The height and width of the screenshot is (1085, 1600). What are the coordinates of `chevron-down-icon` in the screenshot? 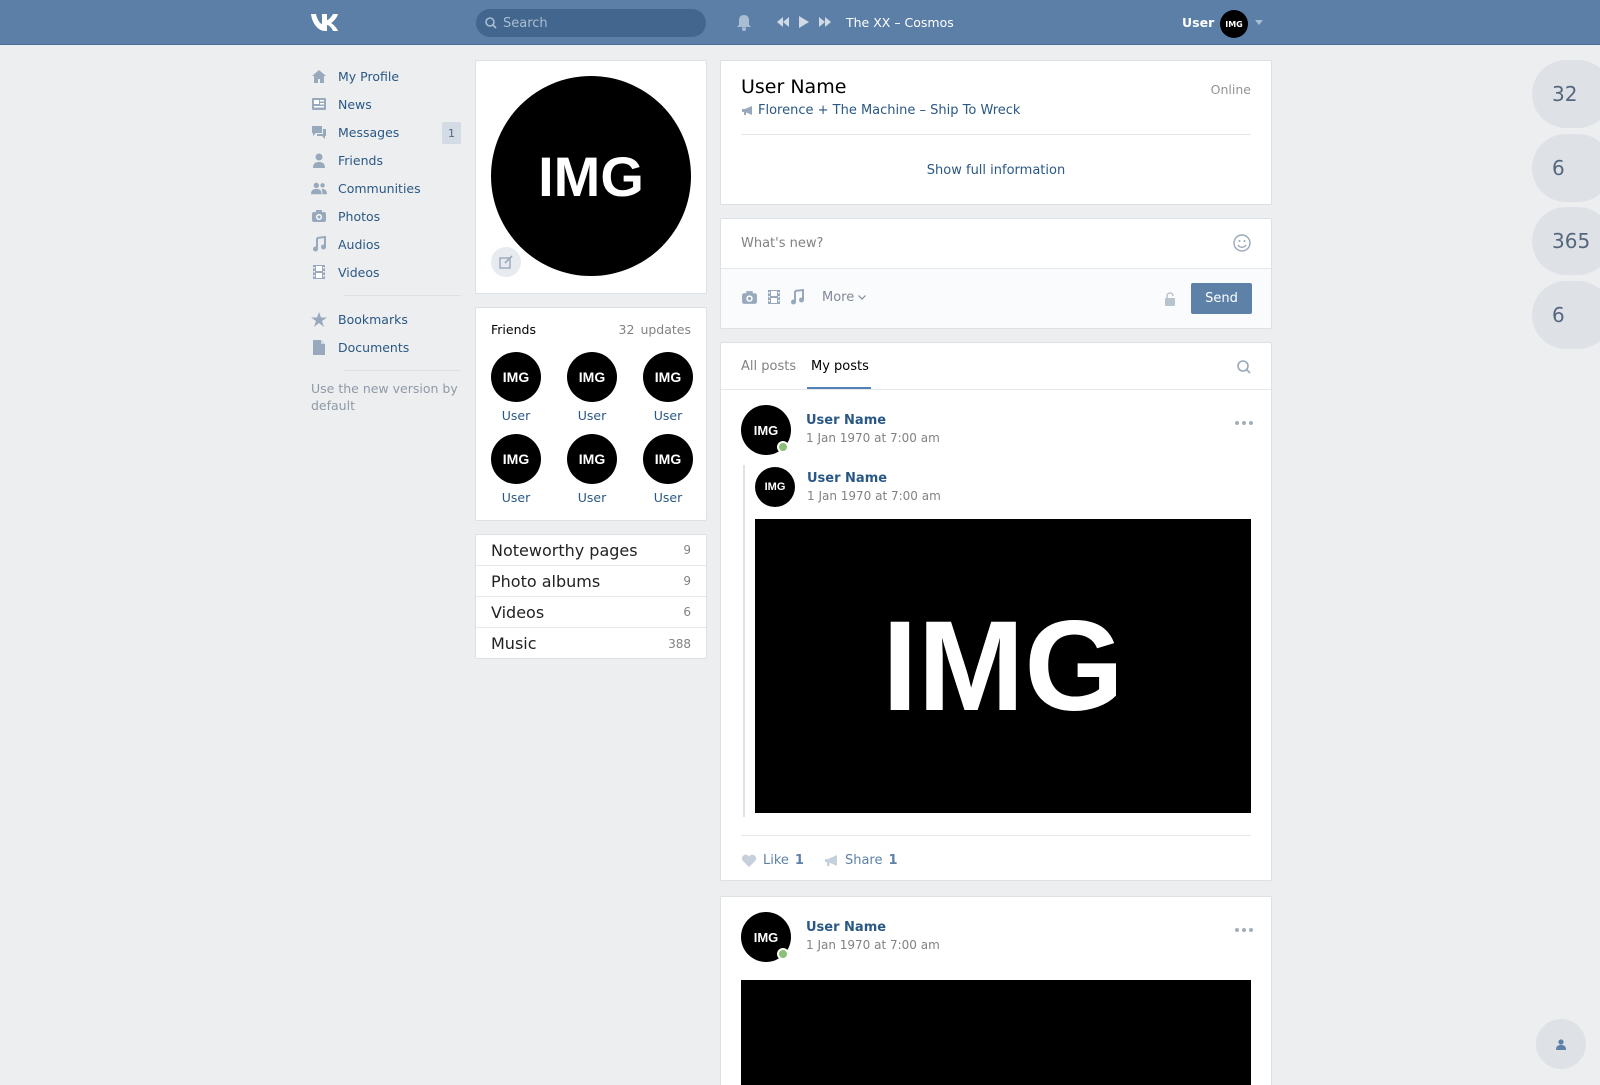 It's located at (1259, 22).